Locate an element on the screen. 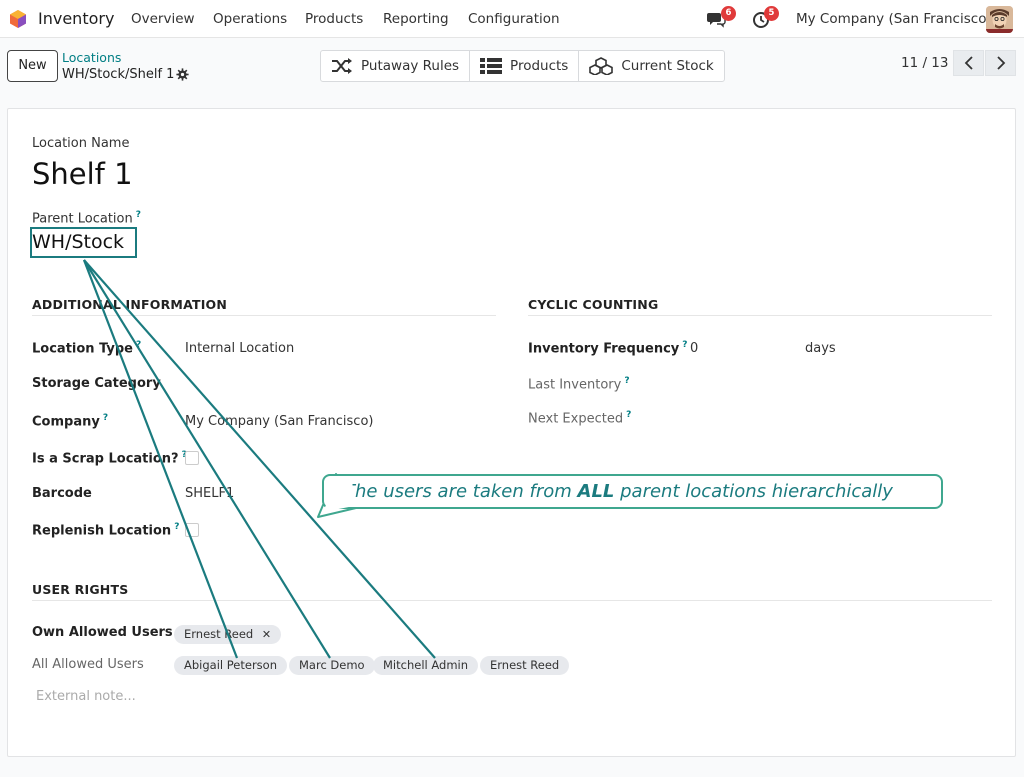 This screenshot has height=777, width=1024. annotation-text-part: The users are taken from is located at coordinates (461, 491).